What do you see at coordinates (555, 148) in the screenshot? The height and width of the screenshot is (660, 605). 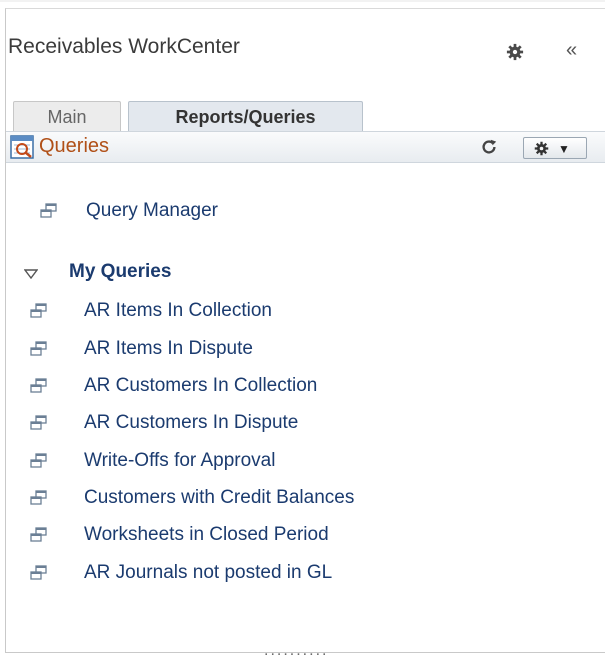 I see `options-dropdown-button: ▼` at bounding box center [555, 148].